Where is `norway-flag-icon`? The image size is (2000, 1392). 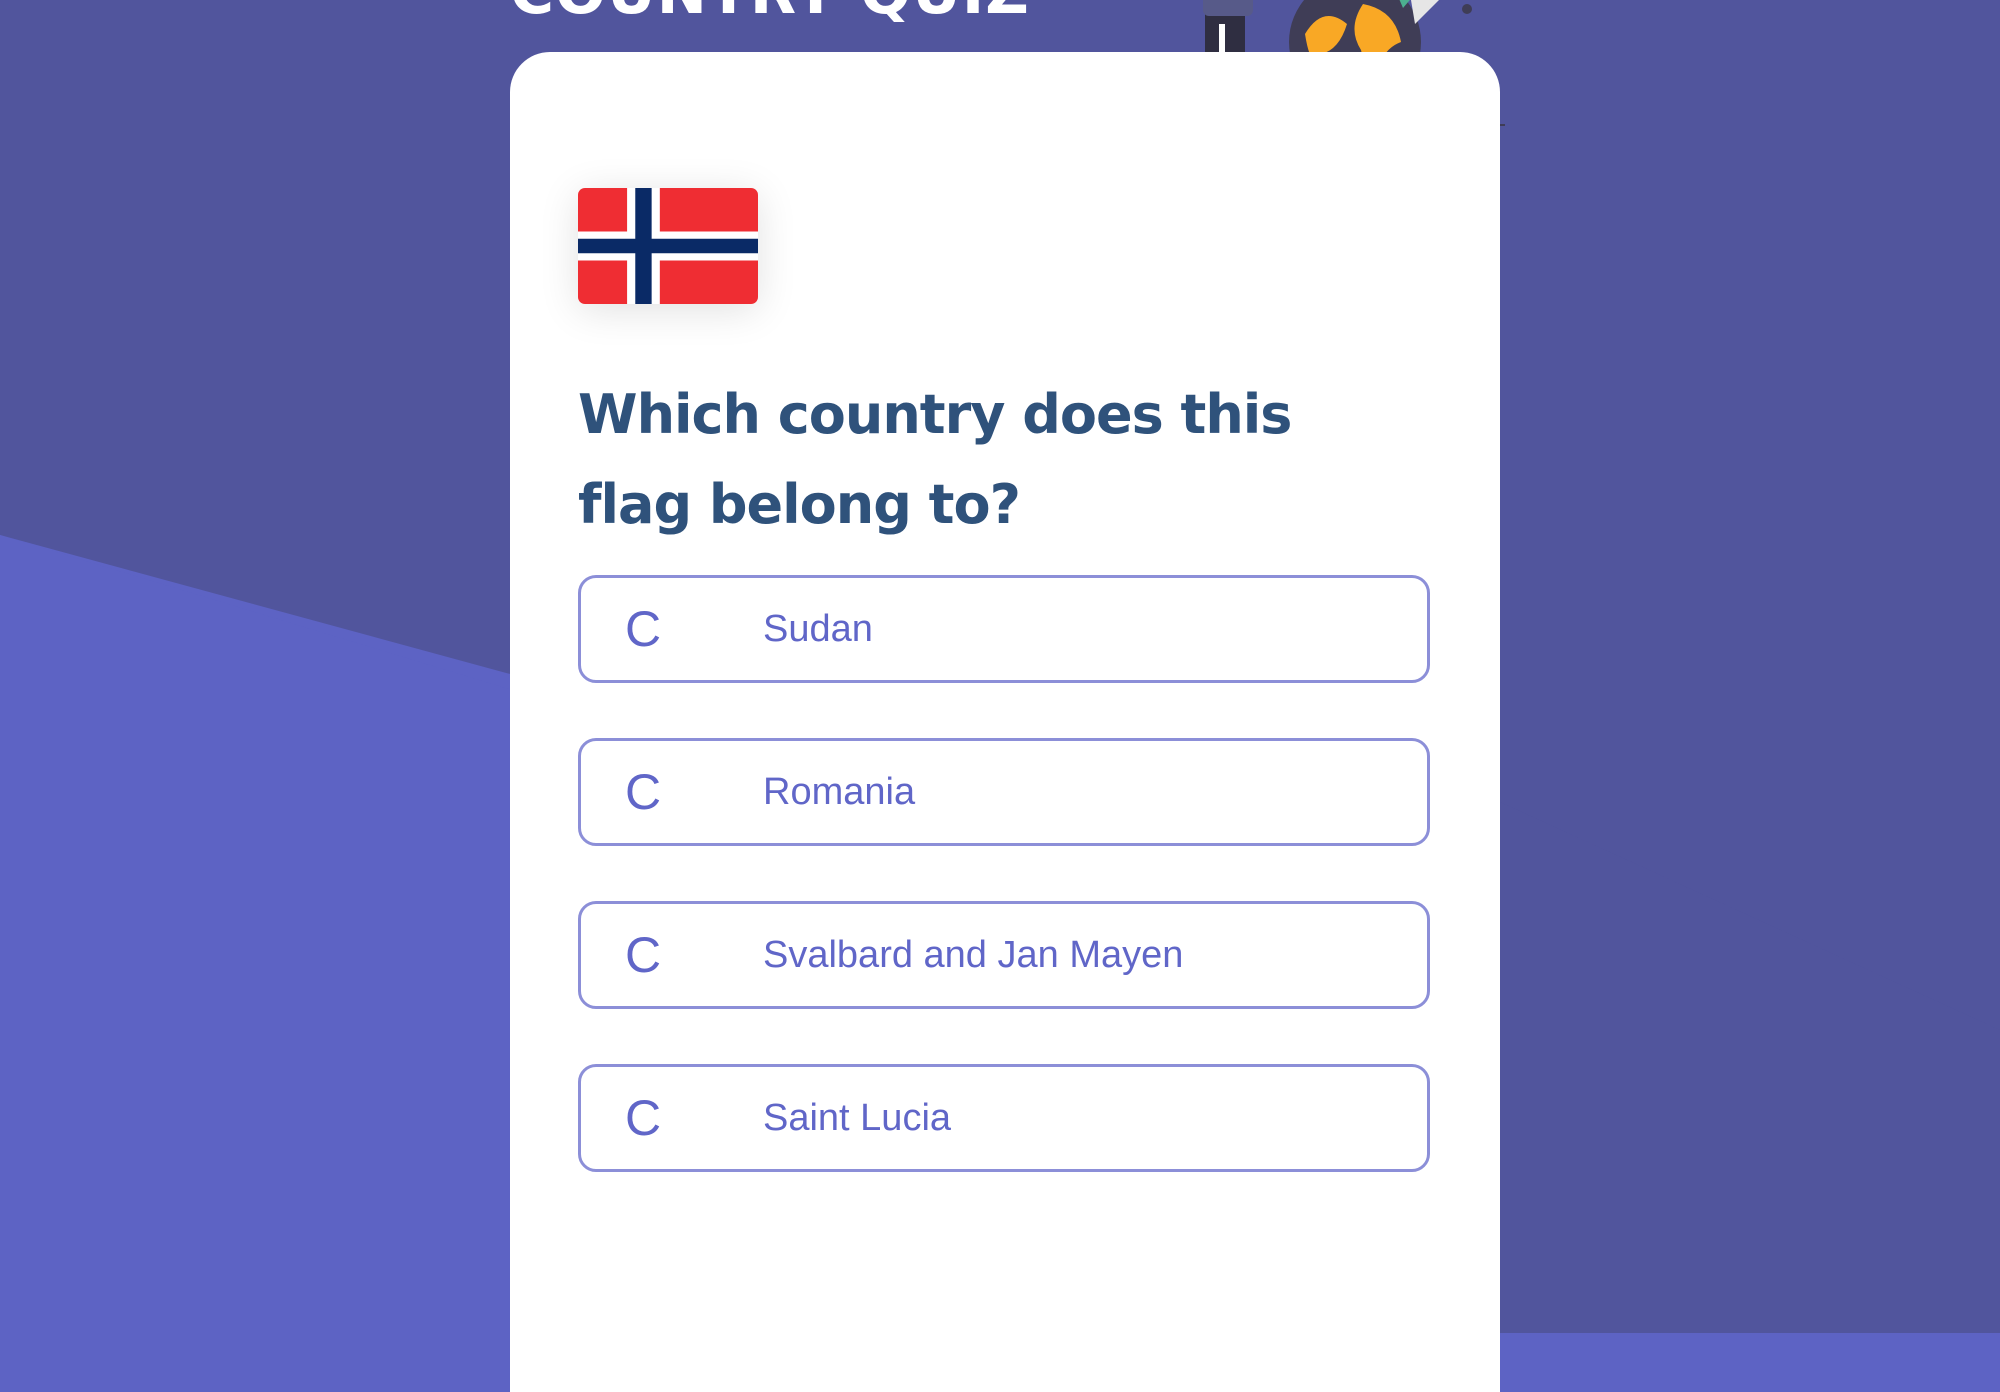 norway-flag-icon is located at coordinates (668, 246).